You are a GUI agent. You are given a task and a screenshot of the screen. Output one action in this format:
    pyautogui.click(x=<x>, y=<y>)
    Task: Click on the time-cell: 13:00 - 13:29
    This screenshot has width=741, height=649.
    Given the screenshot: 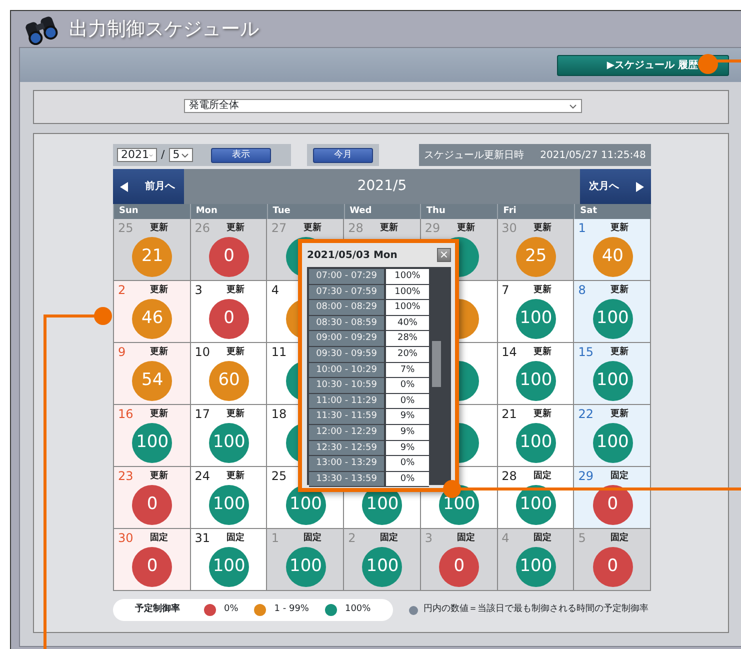 What is the action you would take?
    pyautogui.click(x=346, y=464)
    